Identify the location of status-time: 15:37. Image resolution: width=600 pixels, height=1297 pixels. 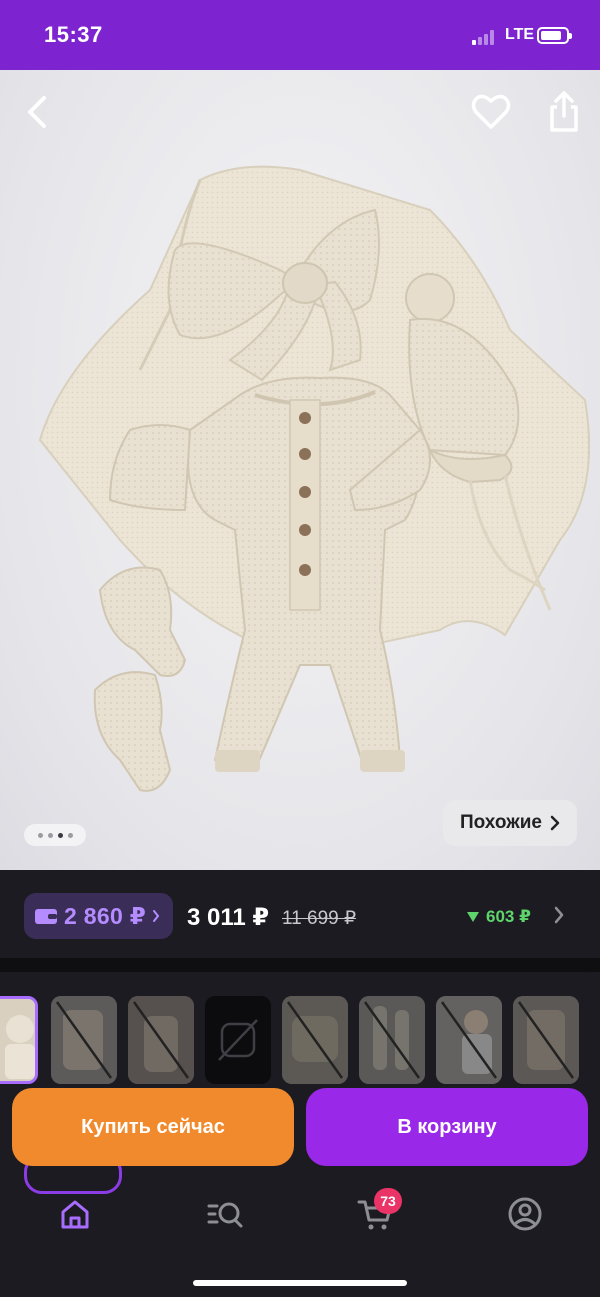
(73, 34).